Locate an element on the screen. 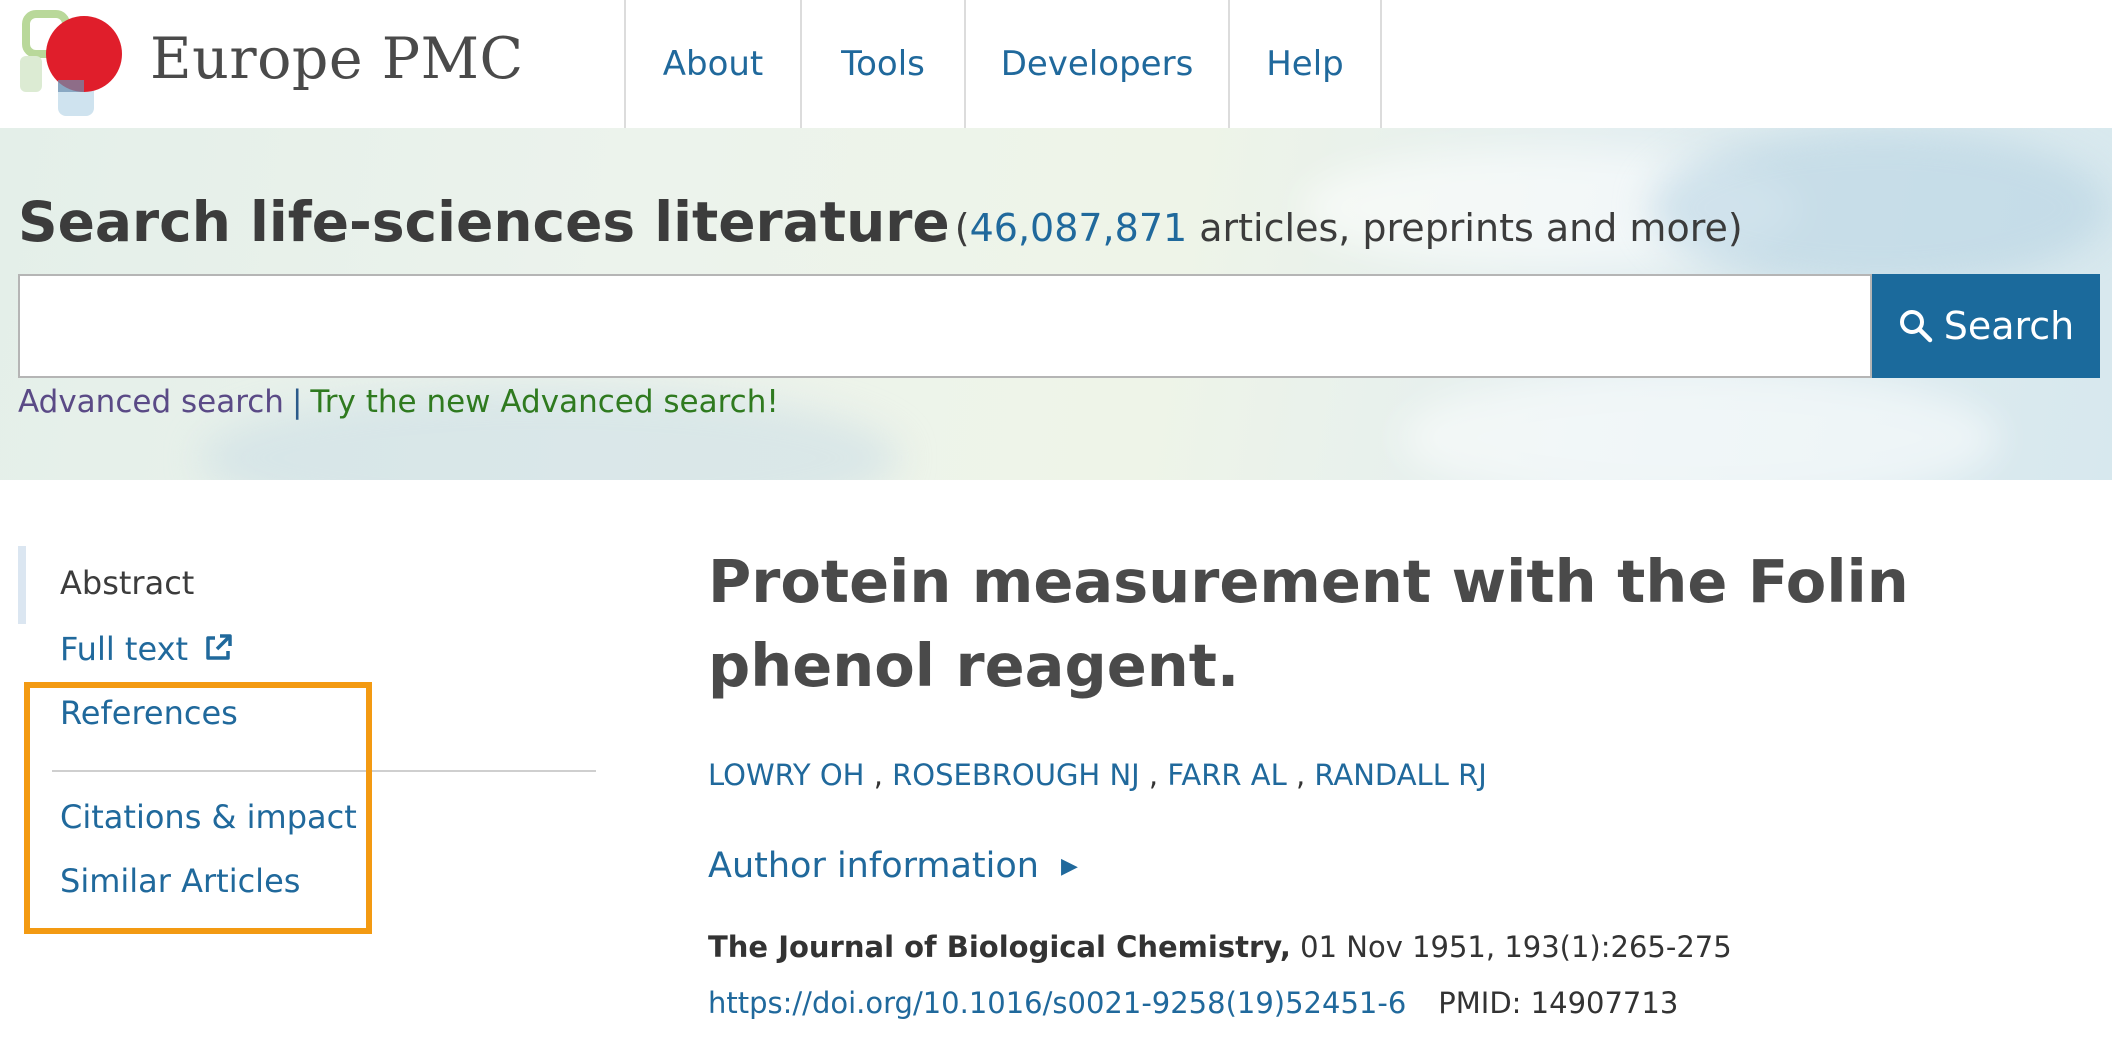 This screenshot has width=2112, height=1056. author-link: LOWRY OH is located at coordinates (786, 775).